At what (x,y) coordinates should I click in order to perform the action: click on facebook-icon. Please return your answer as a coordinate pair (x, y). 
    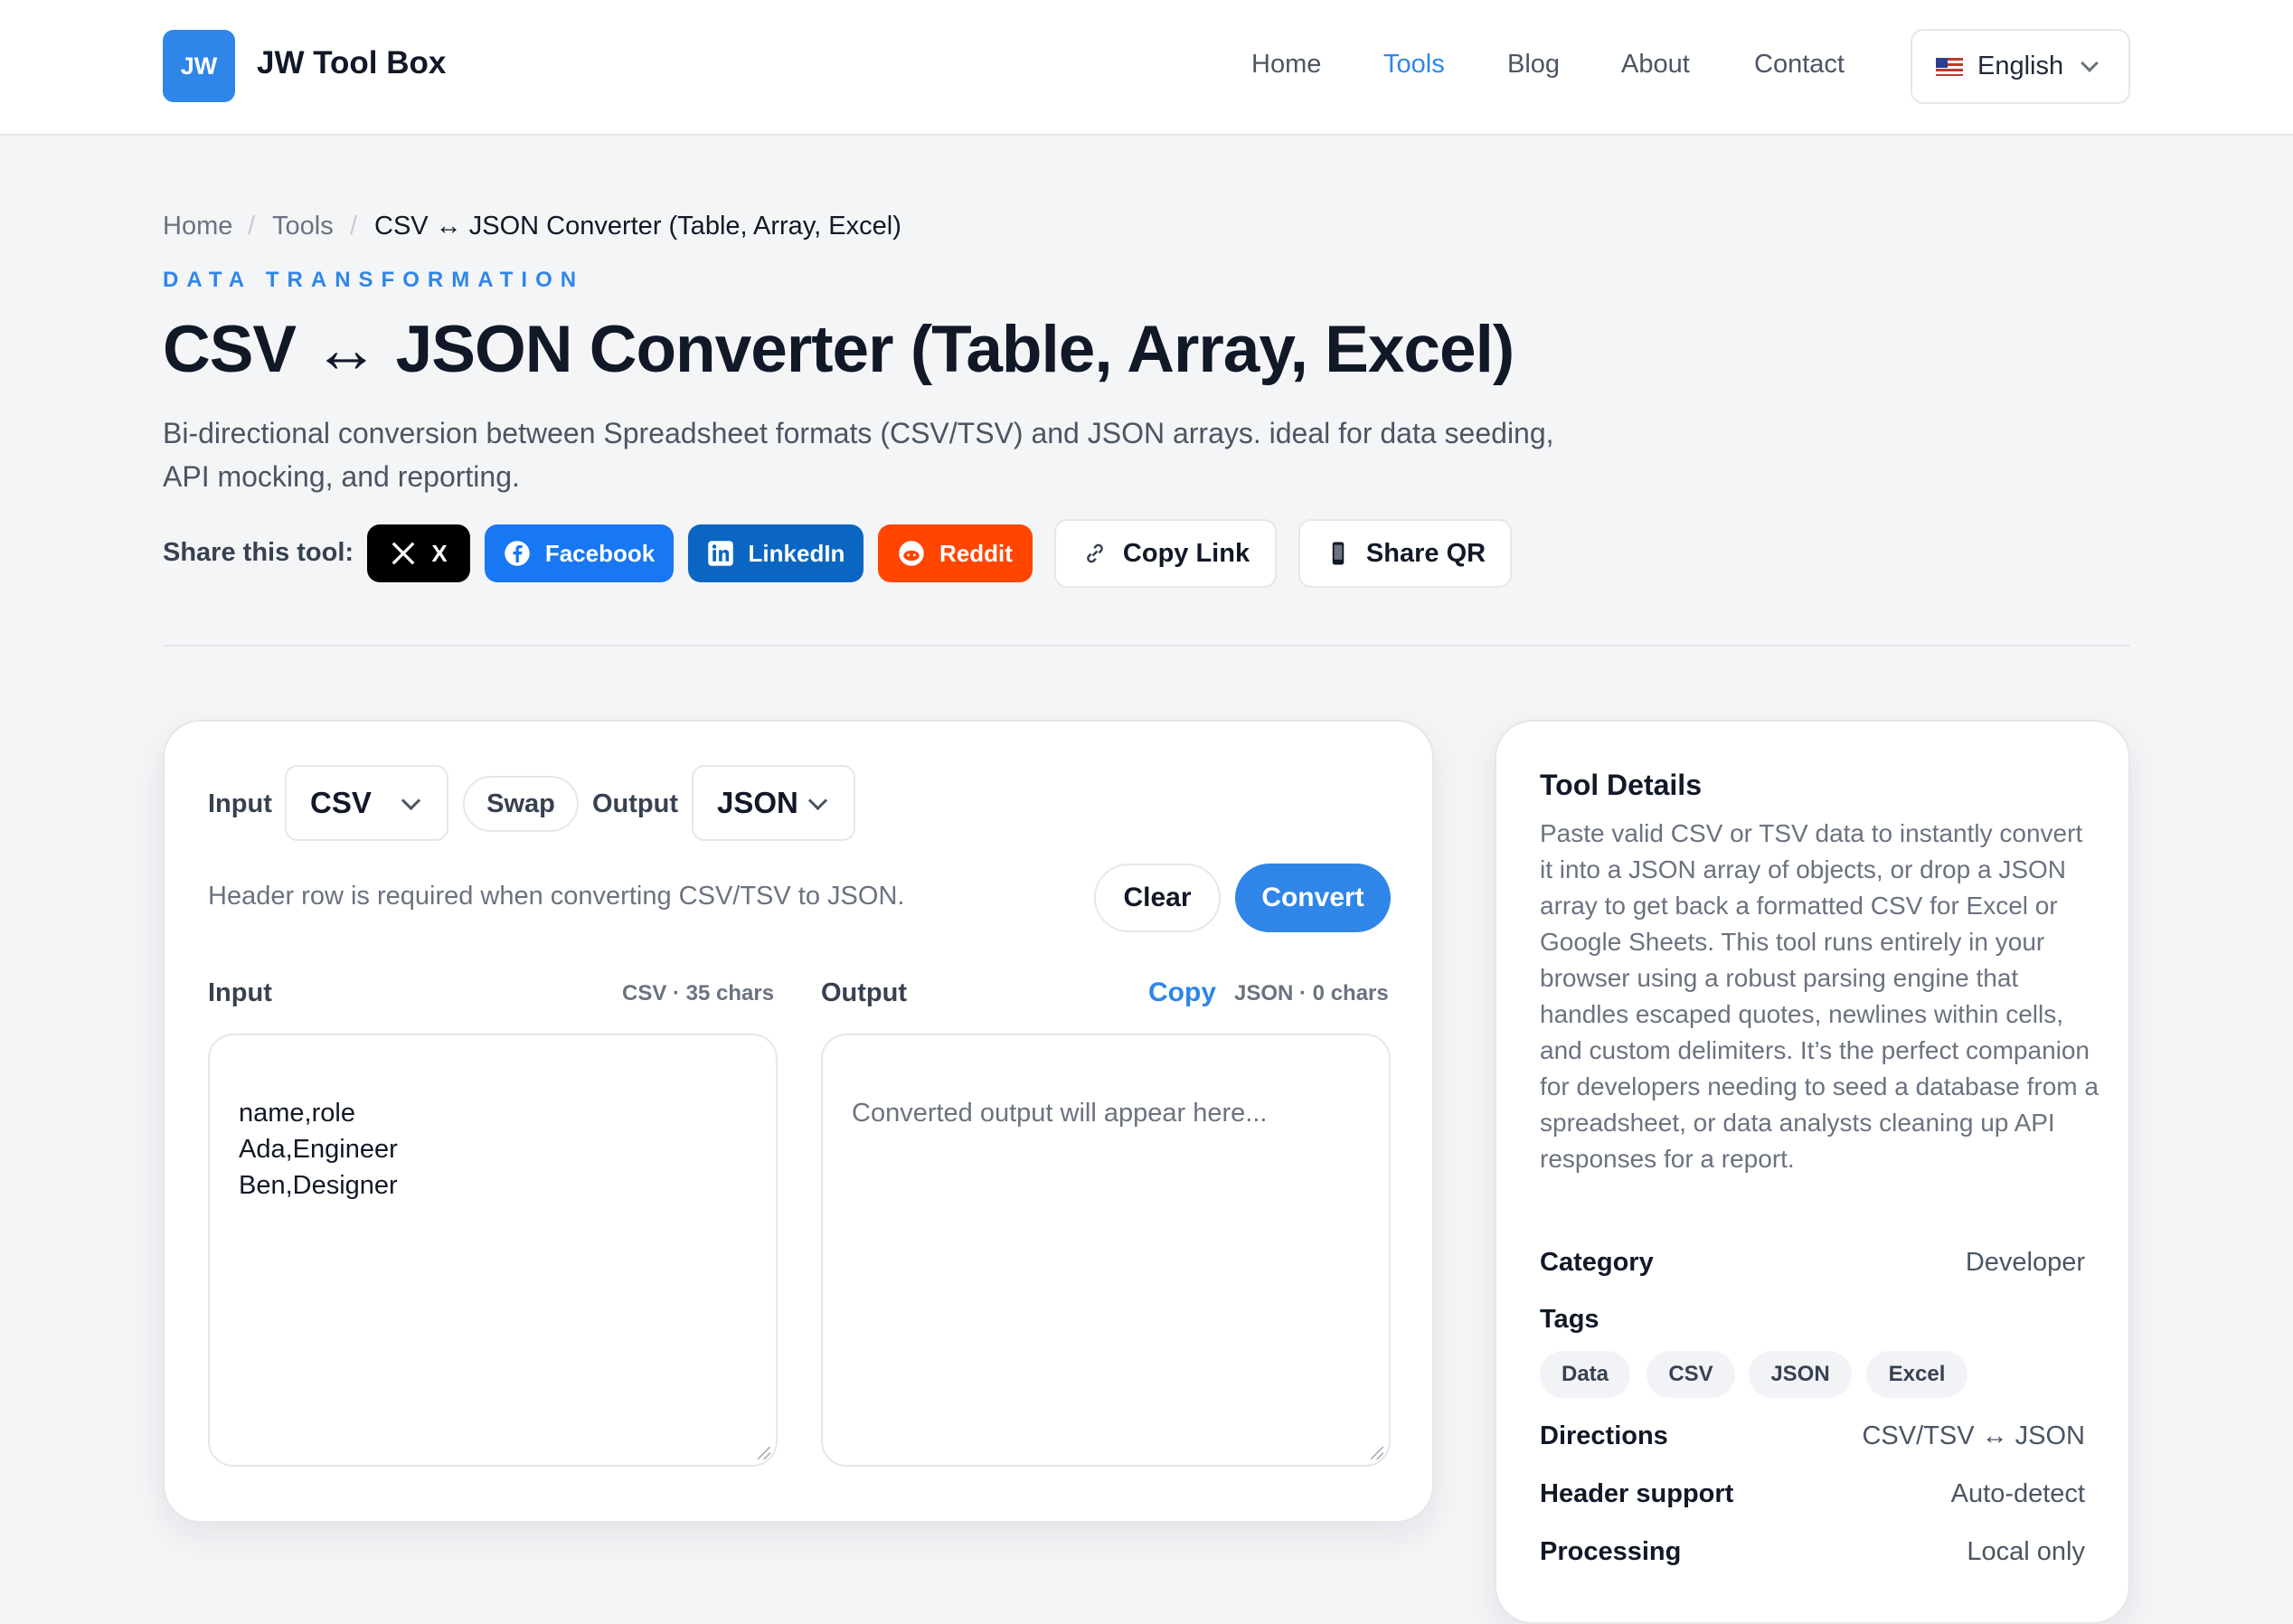
    Looking at the image, I should click on (518, 554).